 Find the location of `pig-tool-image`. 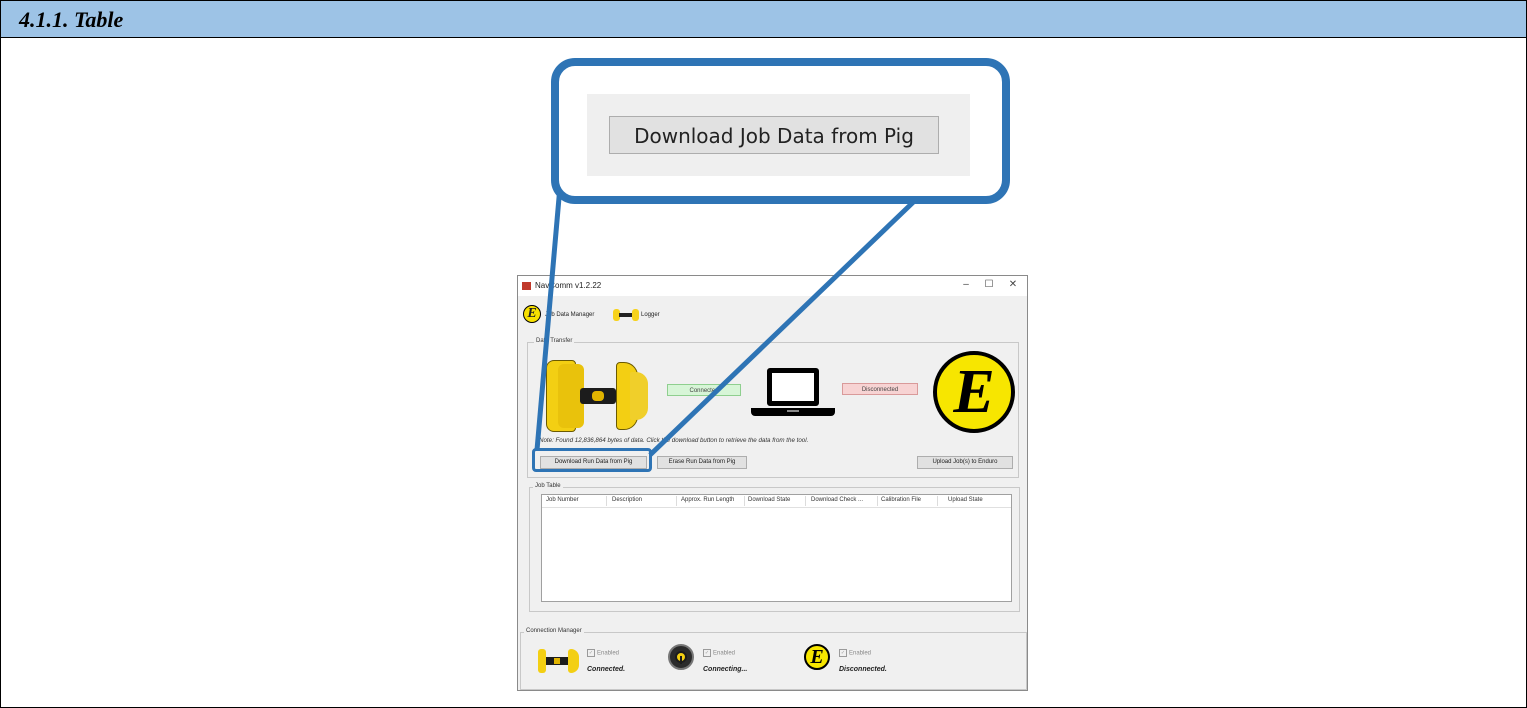

pig-tool-image is located at coordinates (597, 396).